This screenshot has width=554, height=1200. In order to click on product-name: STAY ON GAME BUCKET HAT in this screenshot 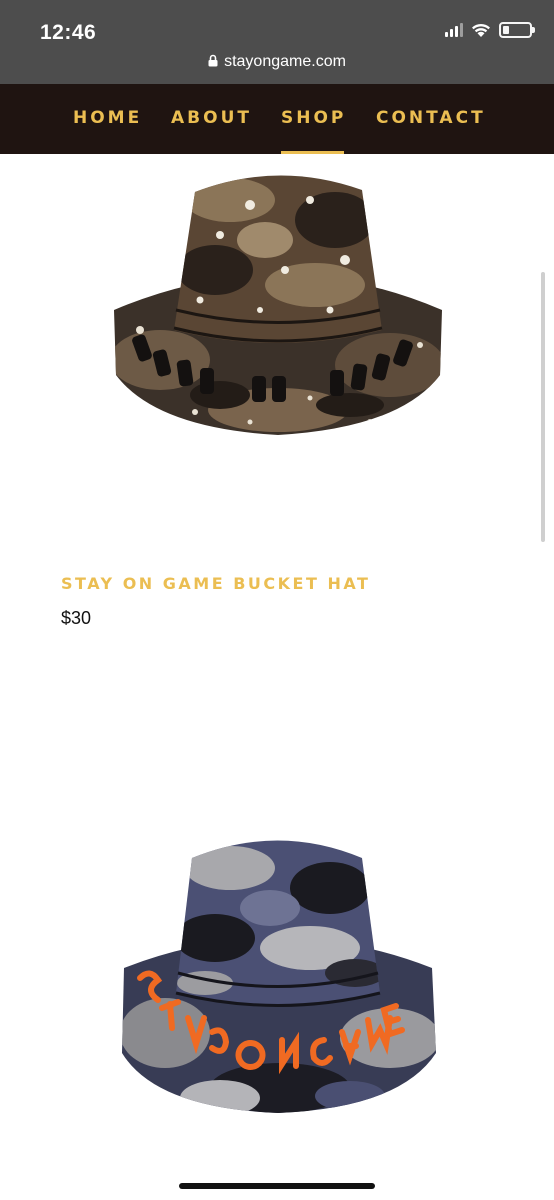, I will do `click(215, 583)`.